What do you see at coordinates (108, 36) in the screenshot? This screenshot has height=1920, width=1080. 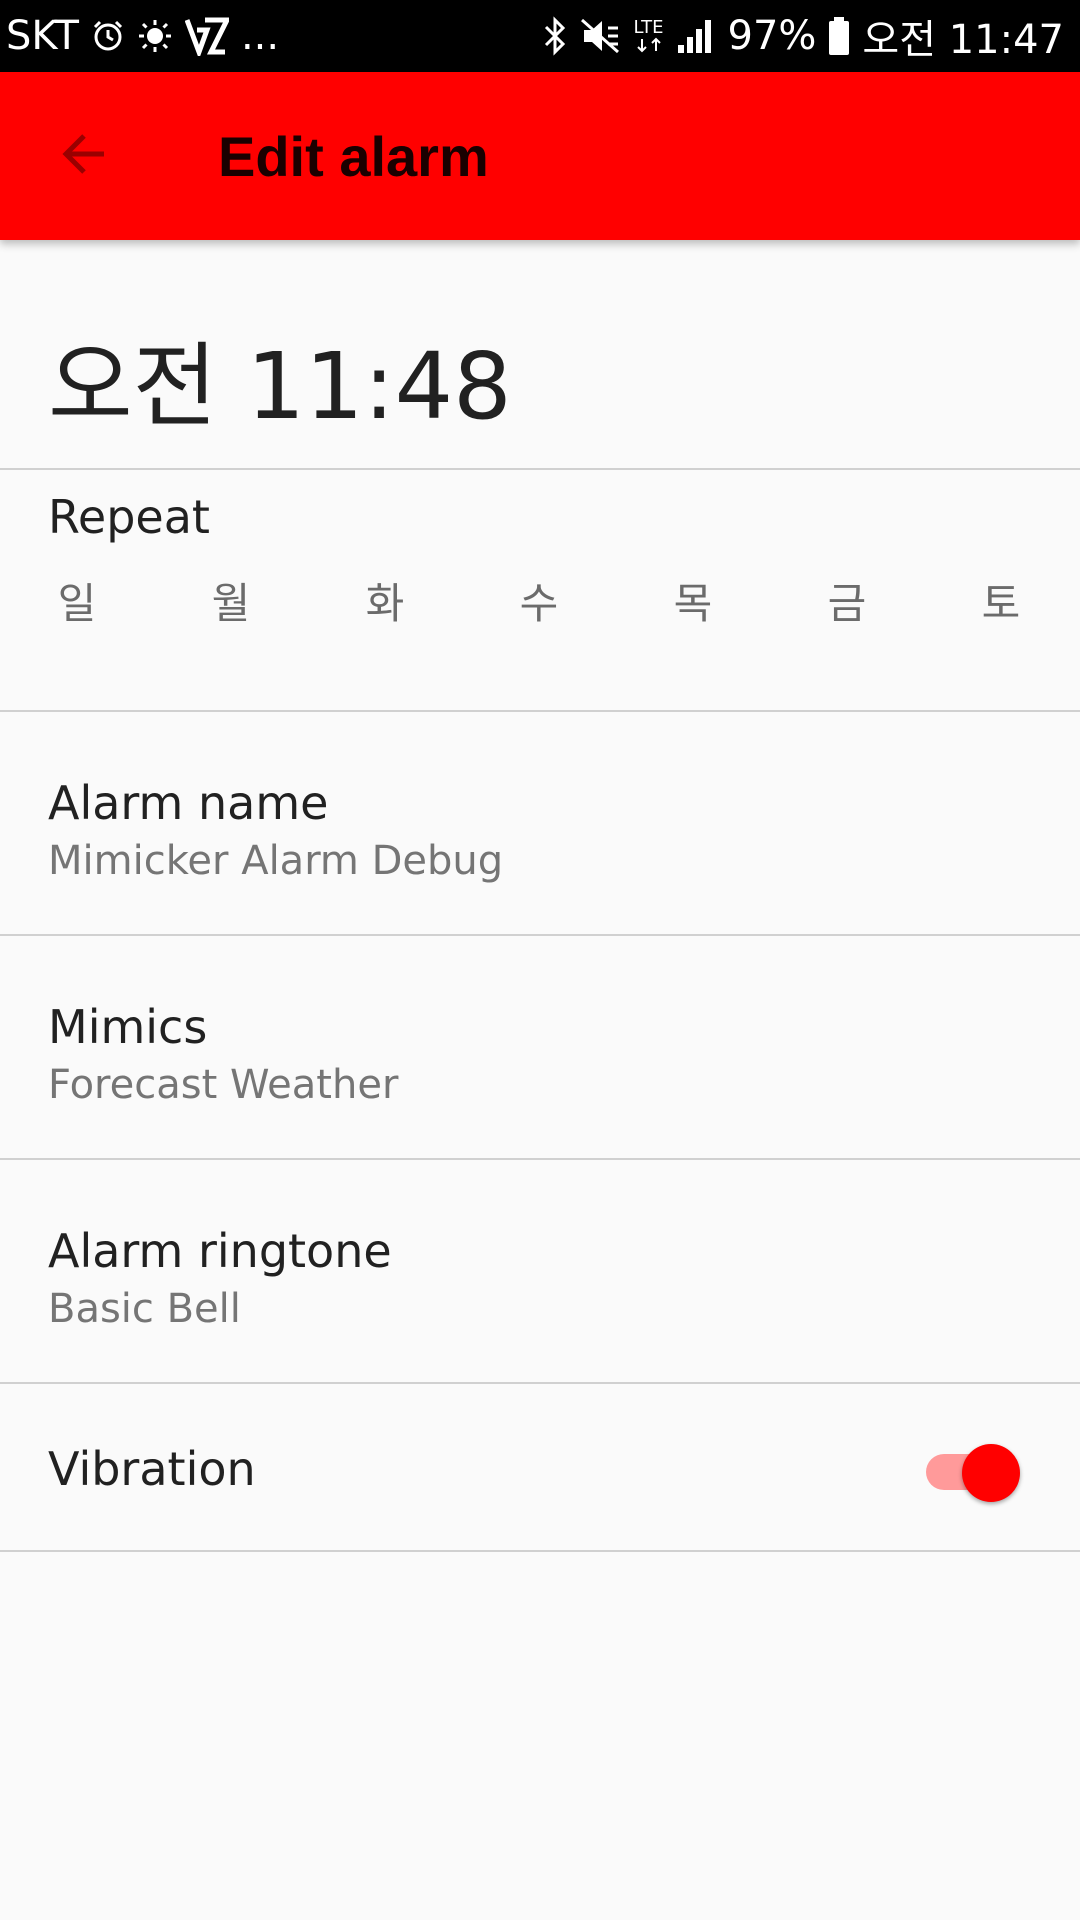 I see `alarm-icon` at bounding box center [108, 36].